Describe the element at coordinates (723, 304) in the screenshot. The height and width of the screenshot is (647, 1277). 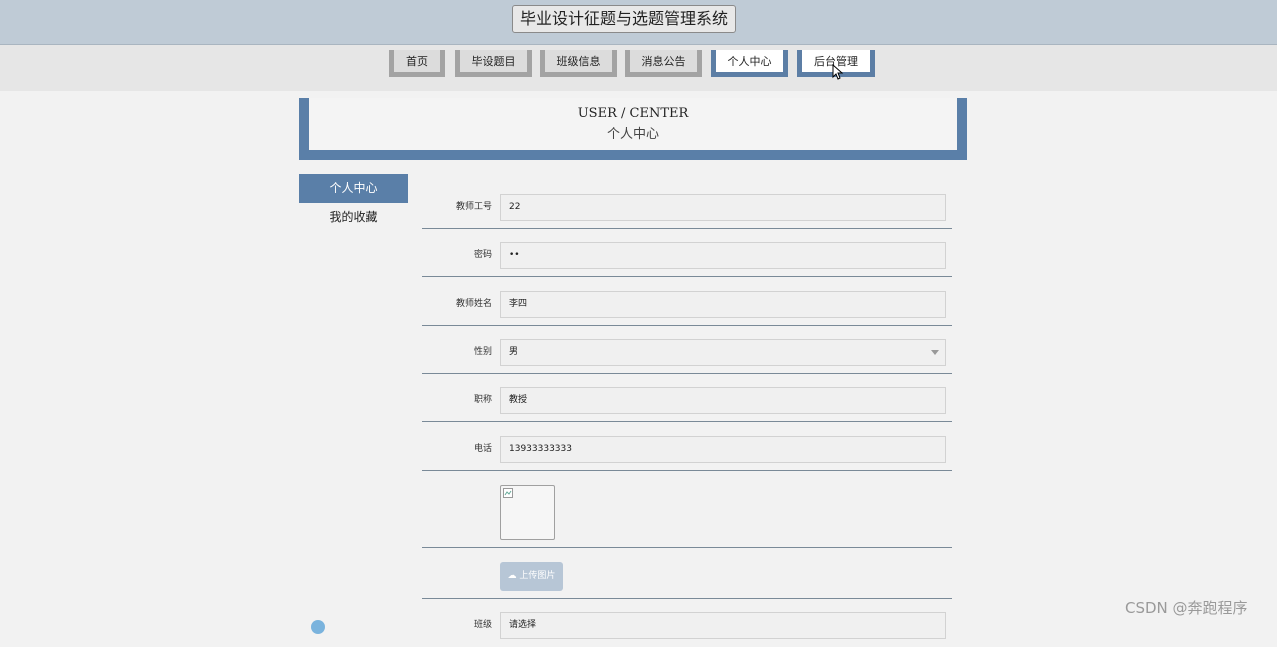
I see `teacher-name-input: 李四` at that location.